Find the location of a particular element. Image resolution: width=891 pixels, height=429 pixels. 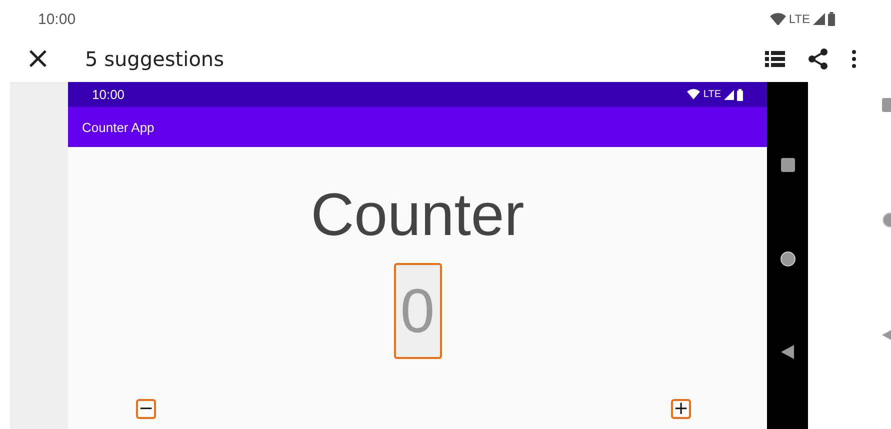

increment-button: + is located at coordinates (681, 409).